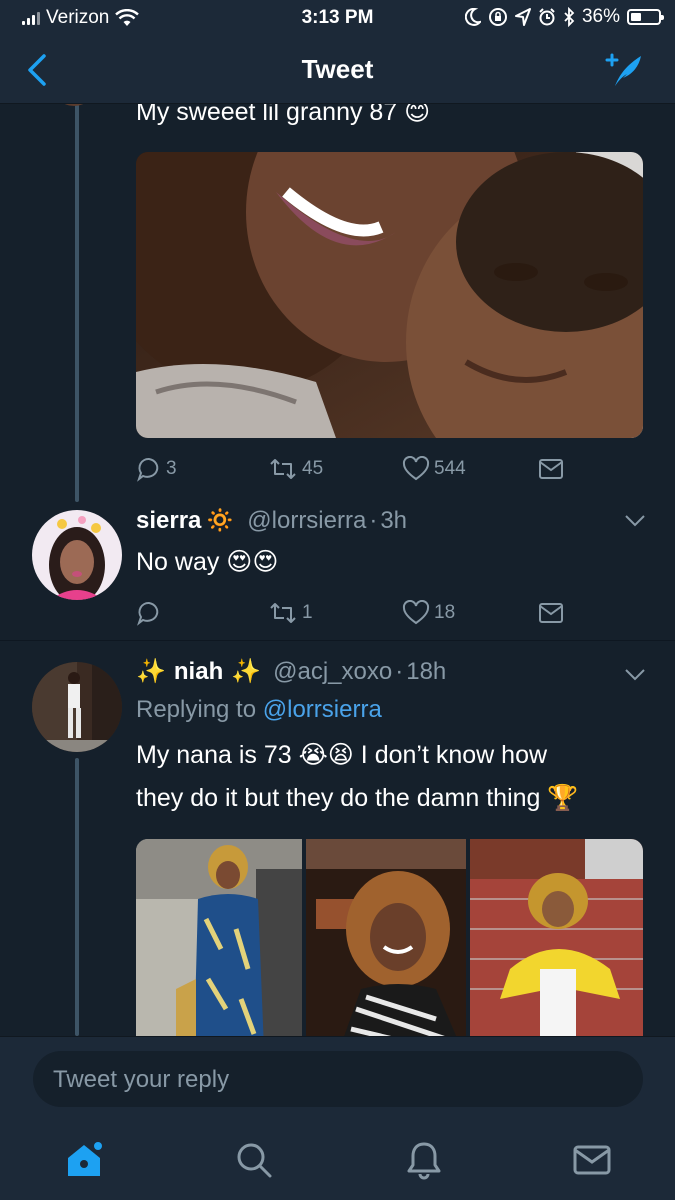  I want to click on reply-1-time: 3h, so click(394, 520).